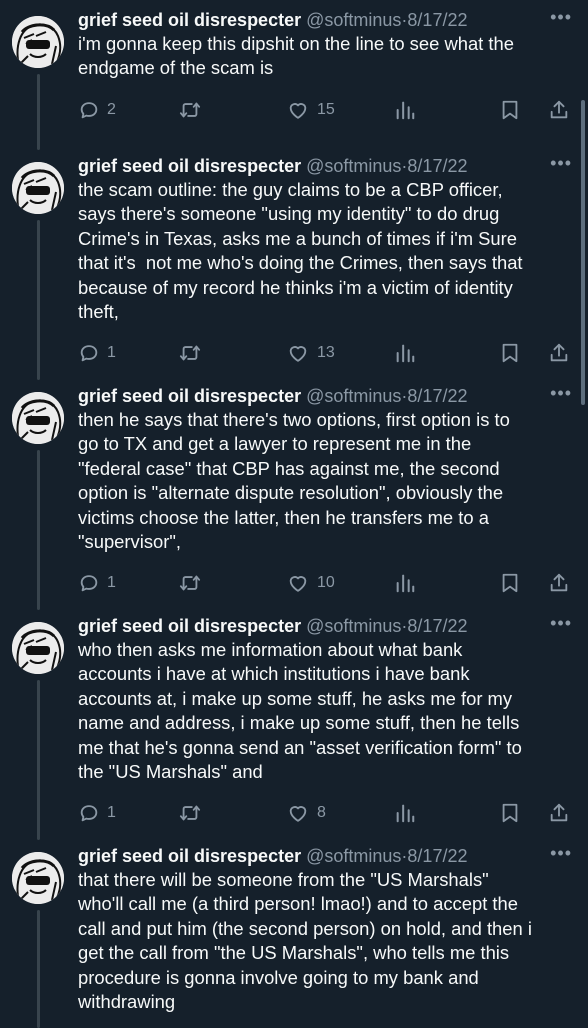 The width and height of the screenshot is (588, 1028). I want to click on like-button: 8, so click(306, 813).